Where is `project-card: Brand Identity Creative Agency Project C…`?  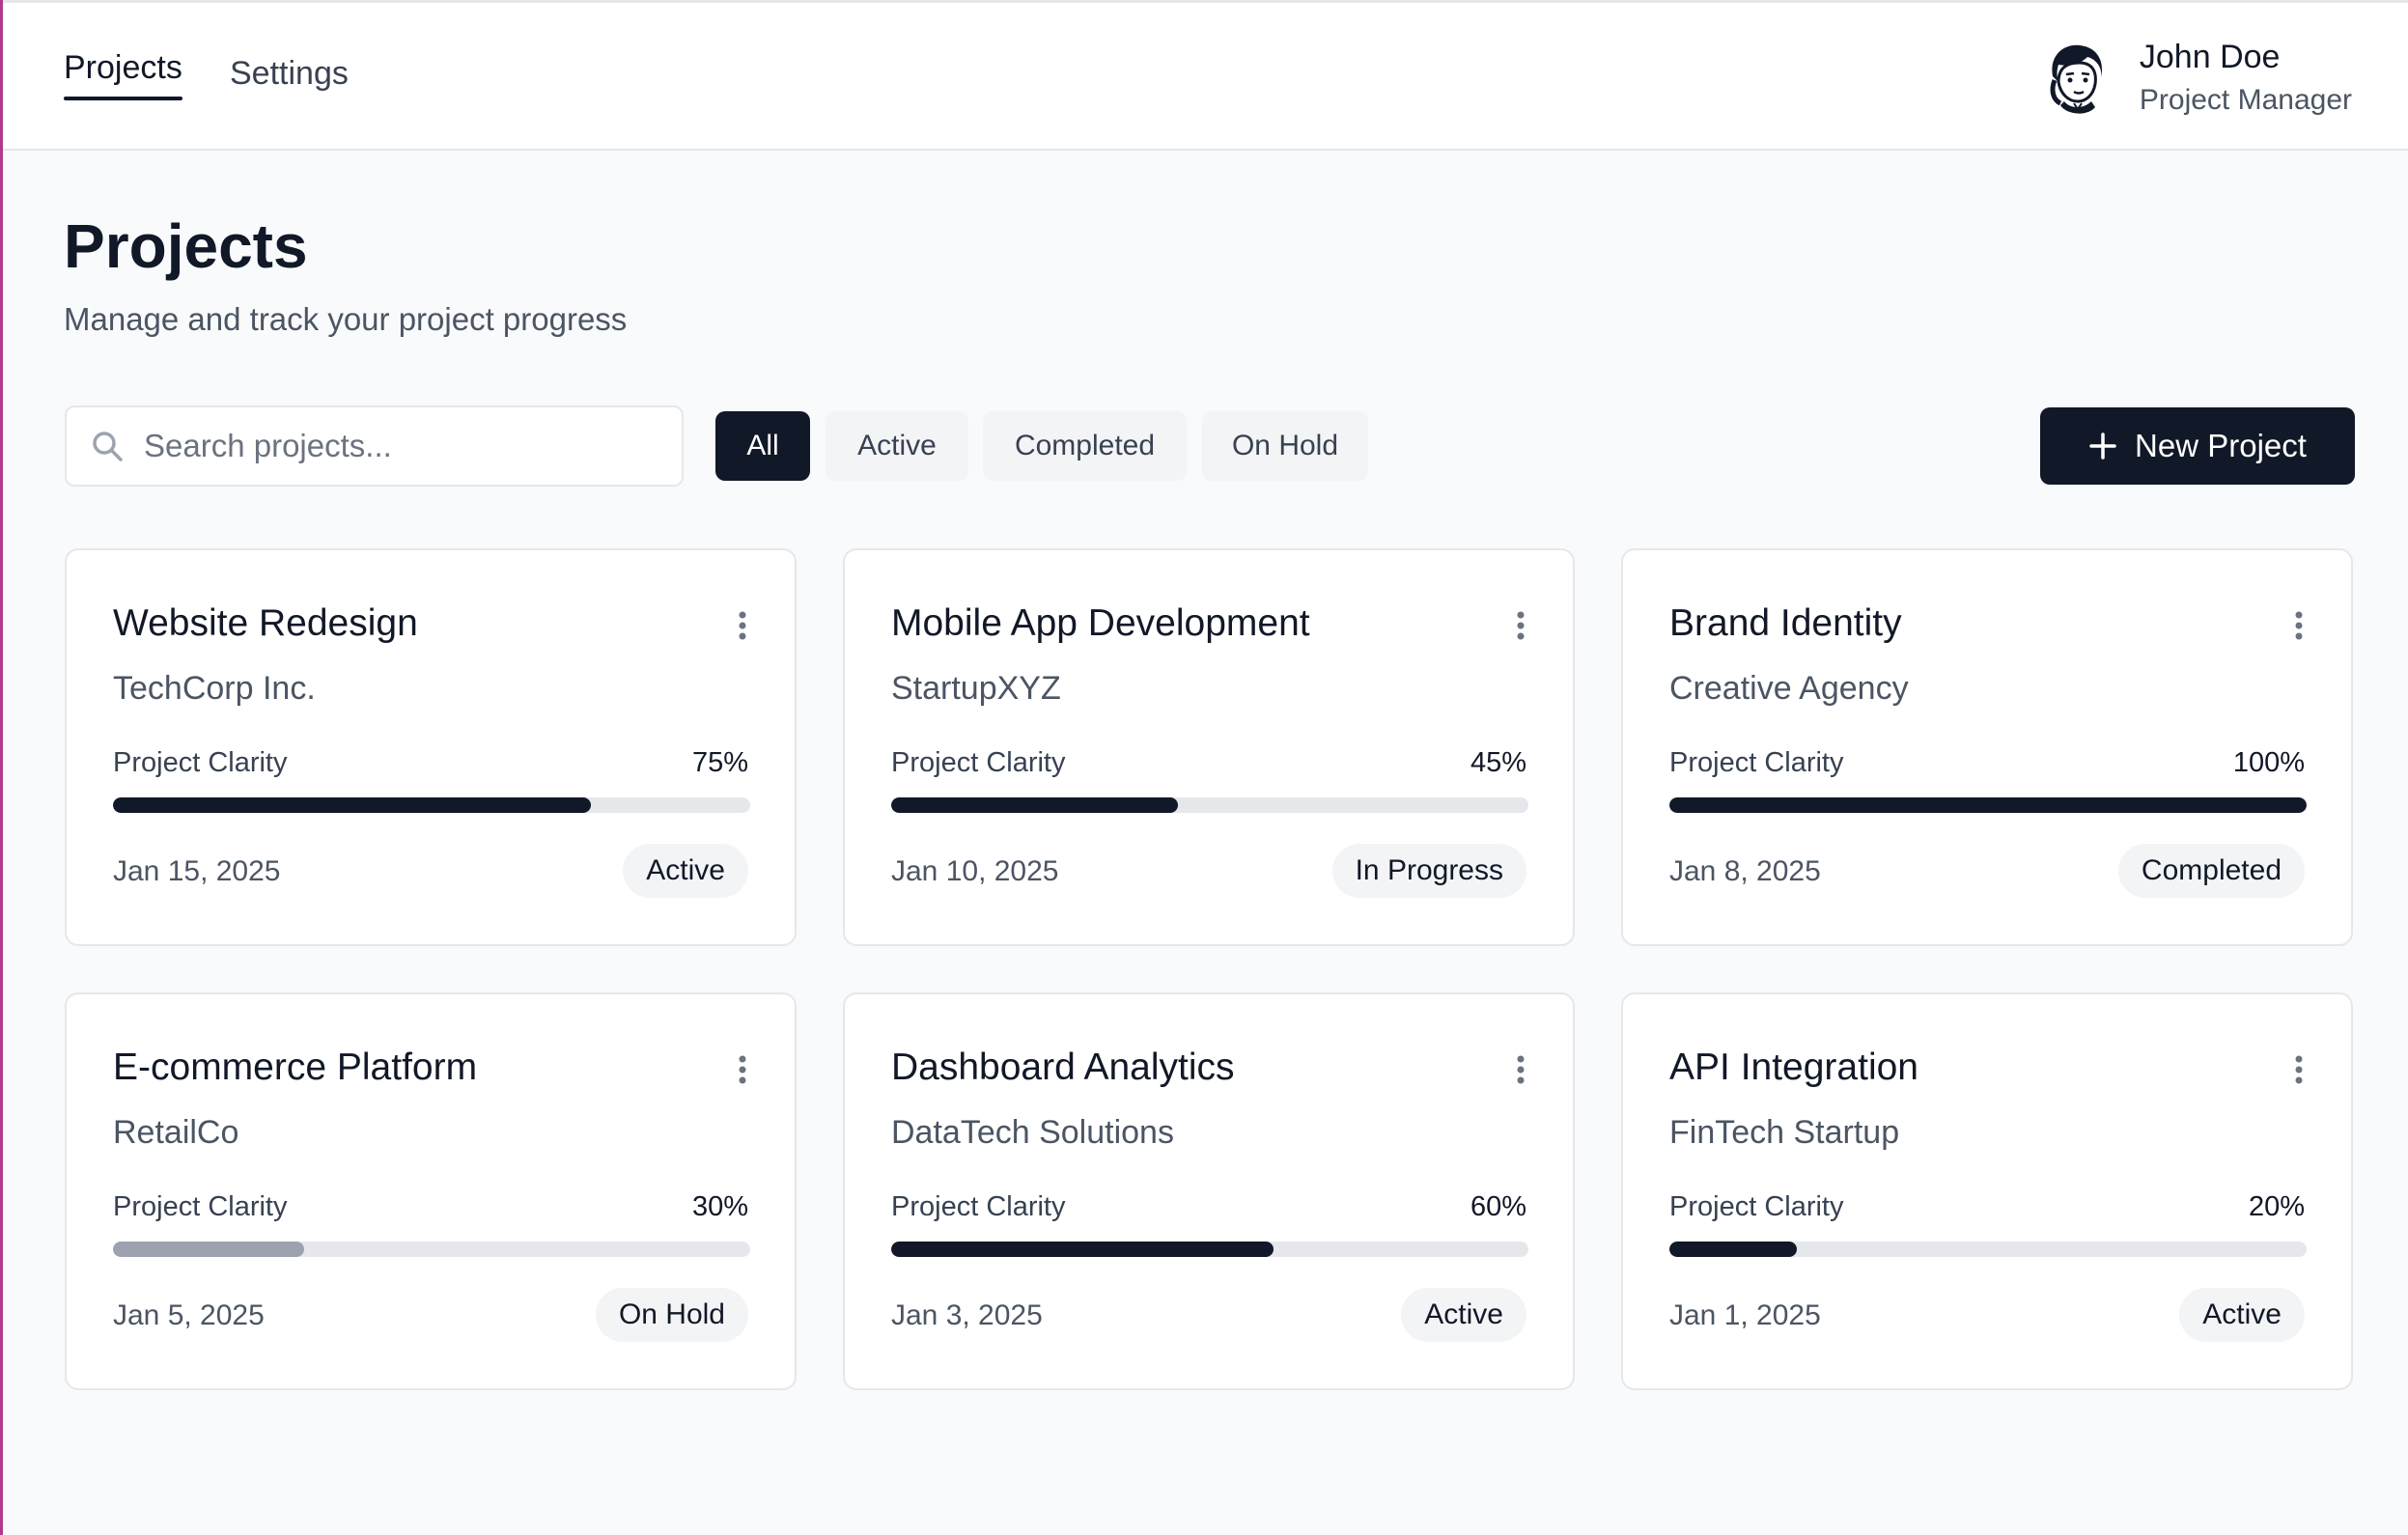
project-card: Brand Identity Creative Agency Project C… is located at coordinates (1987, 747).